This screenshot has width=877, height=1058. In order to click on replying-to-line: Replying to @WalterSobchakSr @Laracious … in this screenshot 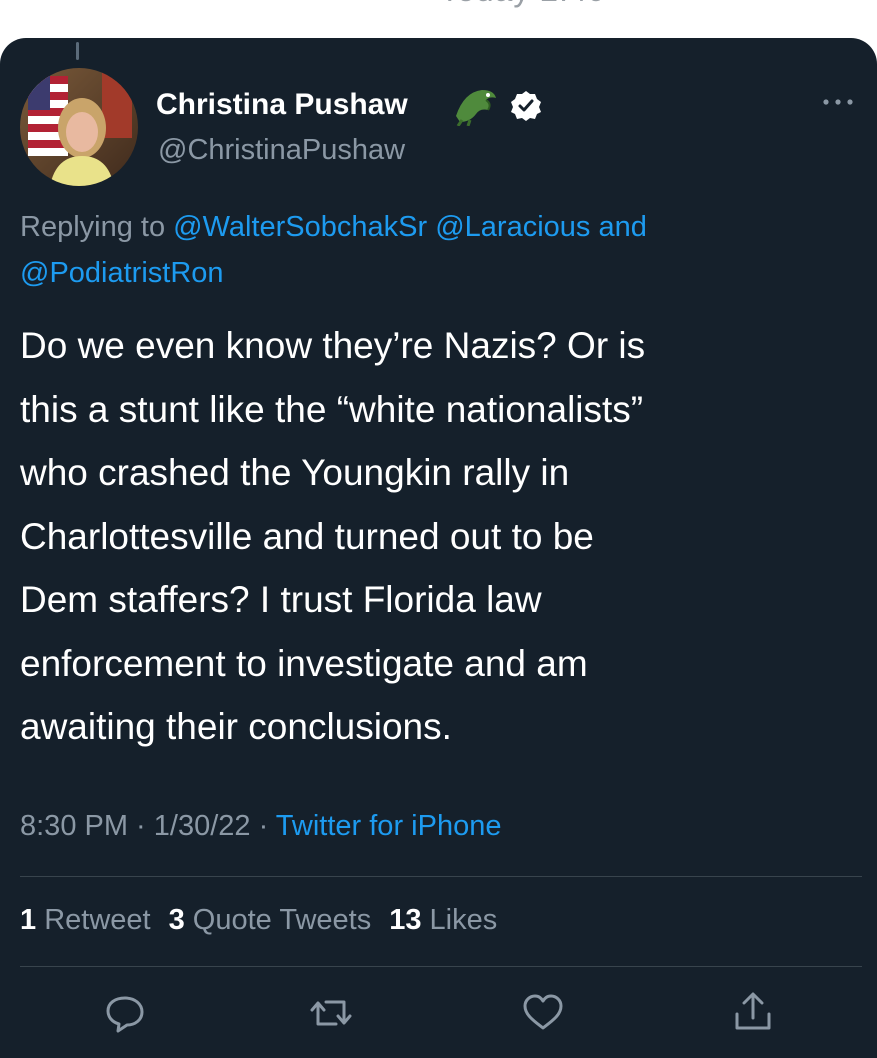, I will do `click(430, 250)`.